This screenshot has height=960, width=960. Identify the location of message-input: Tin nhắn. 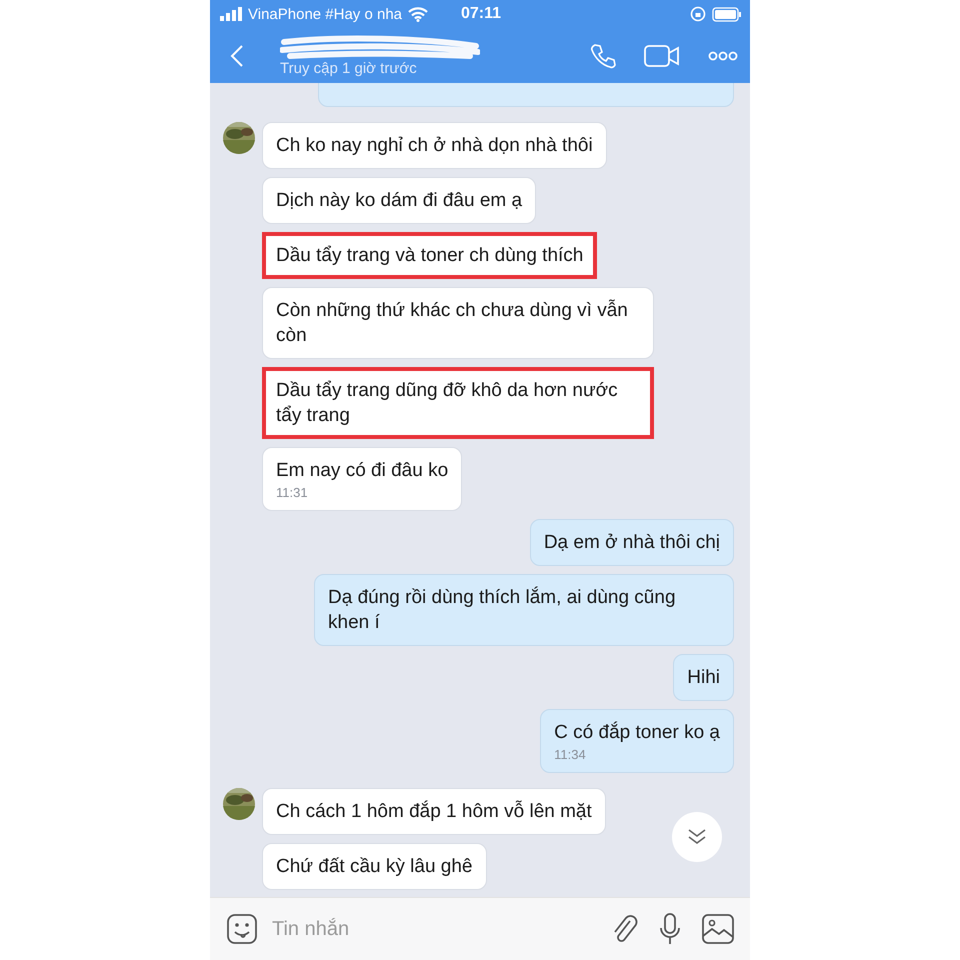
(430, 929).